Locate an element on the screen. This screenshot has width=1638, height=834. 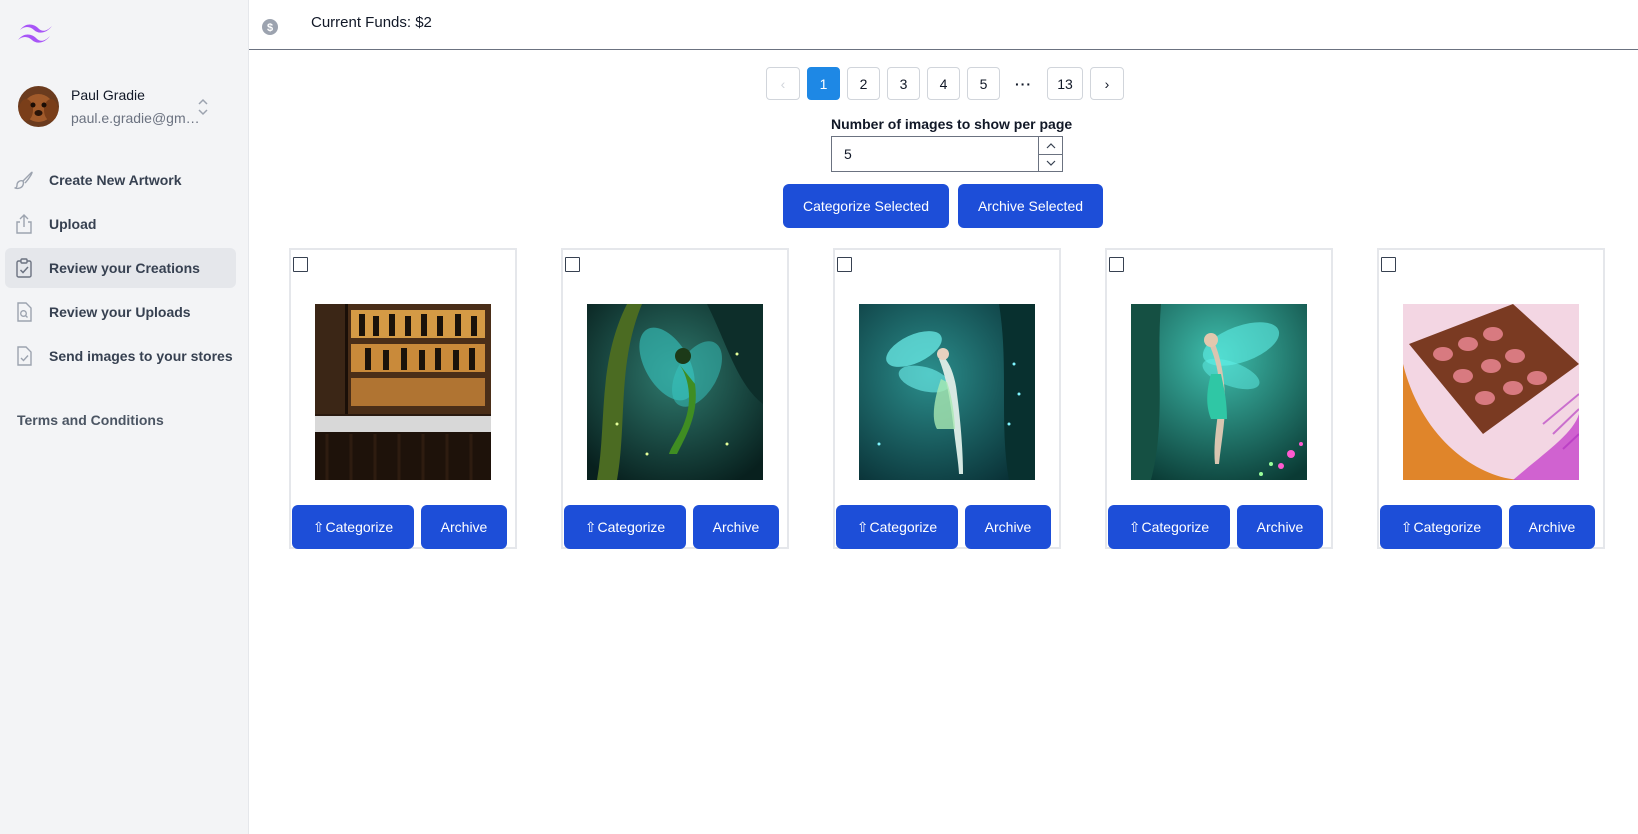
document-search-icon is located at coordinates (24, 312).